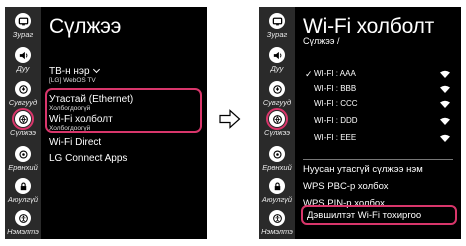  Describe the element at coordinates (378, 90) in the screenshot. I see `network-list-item: WI-FI : BBB` at that location.